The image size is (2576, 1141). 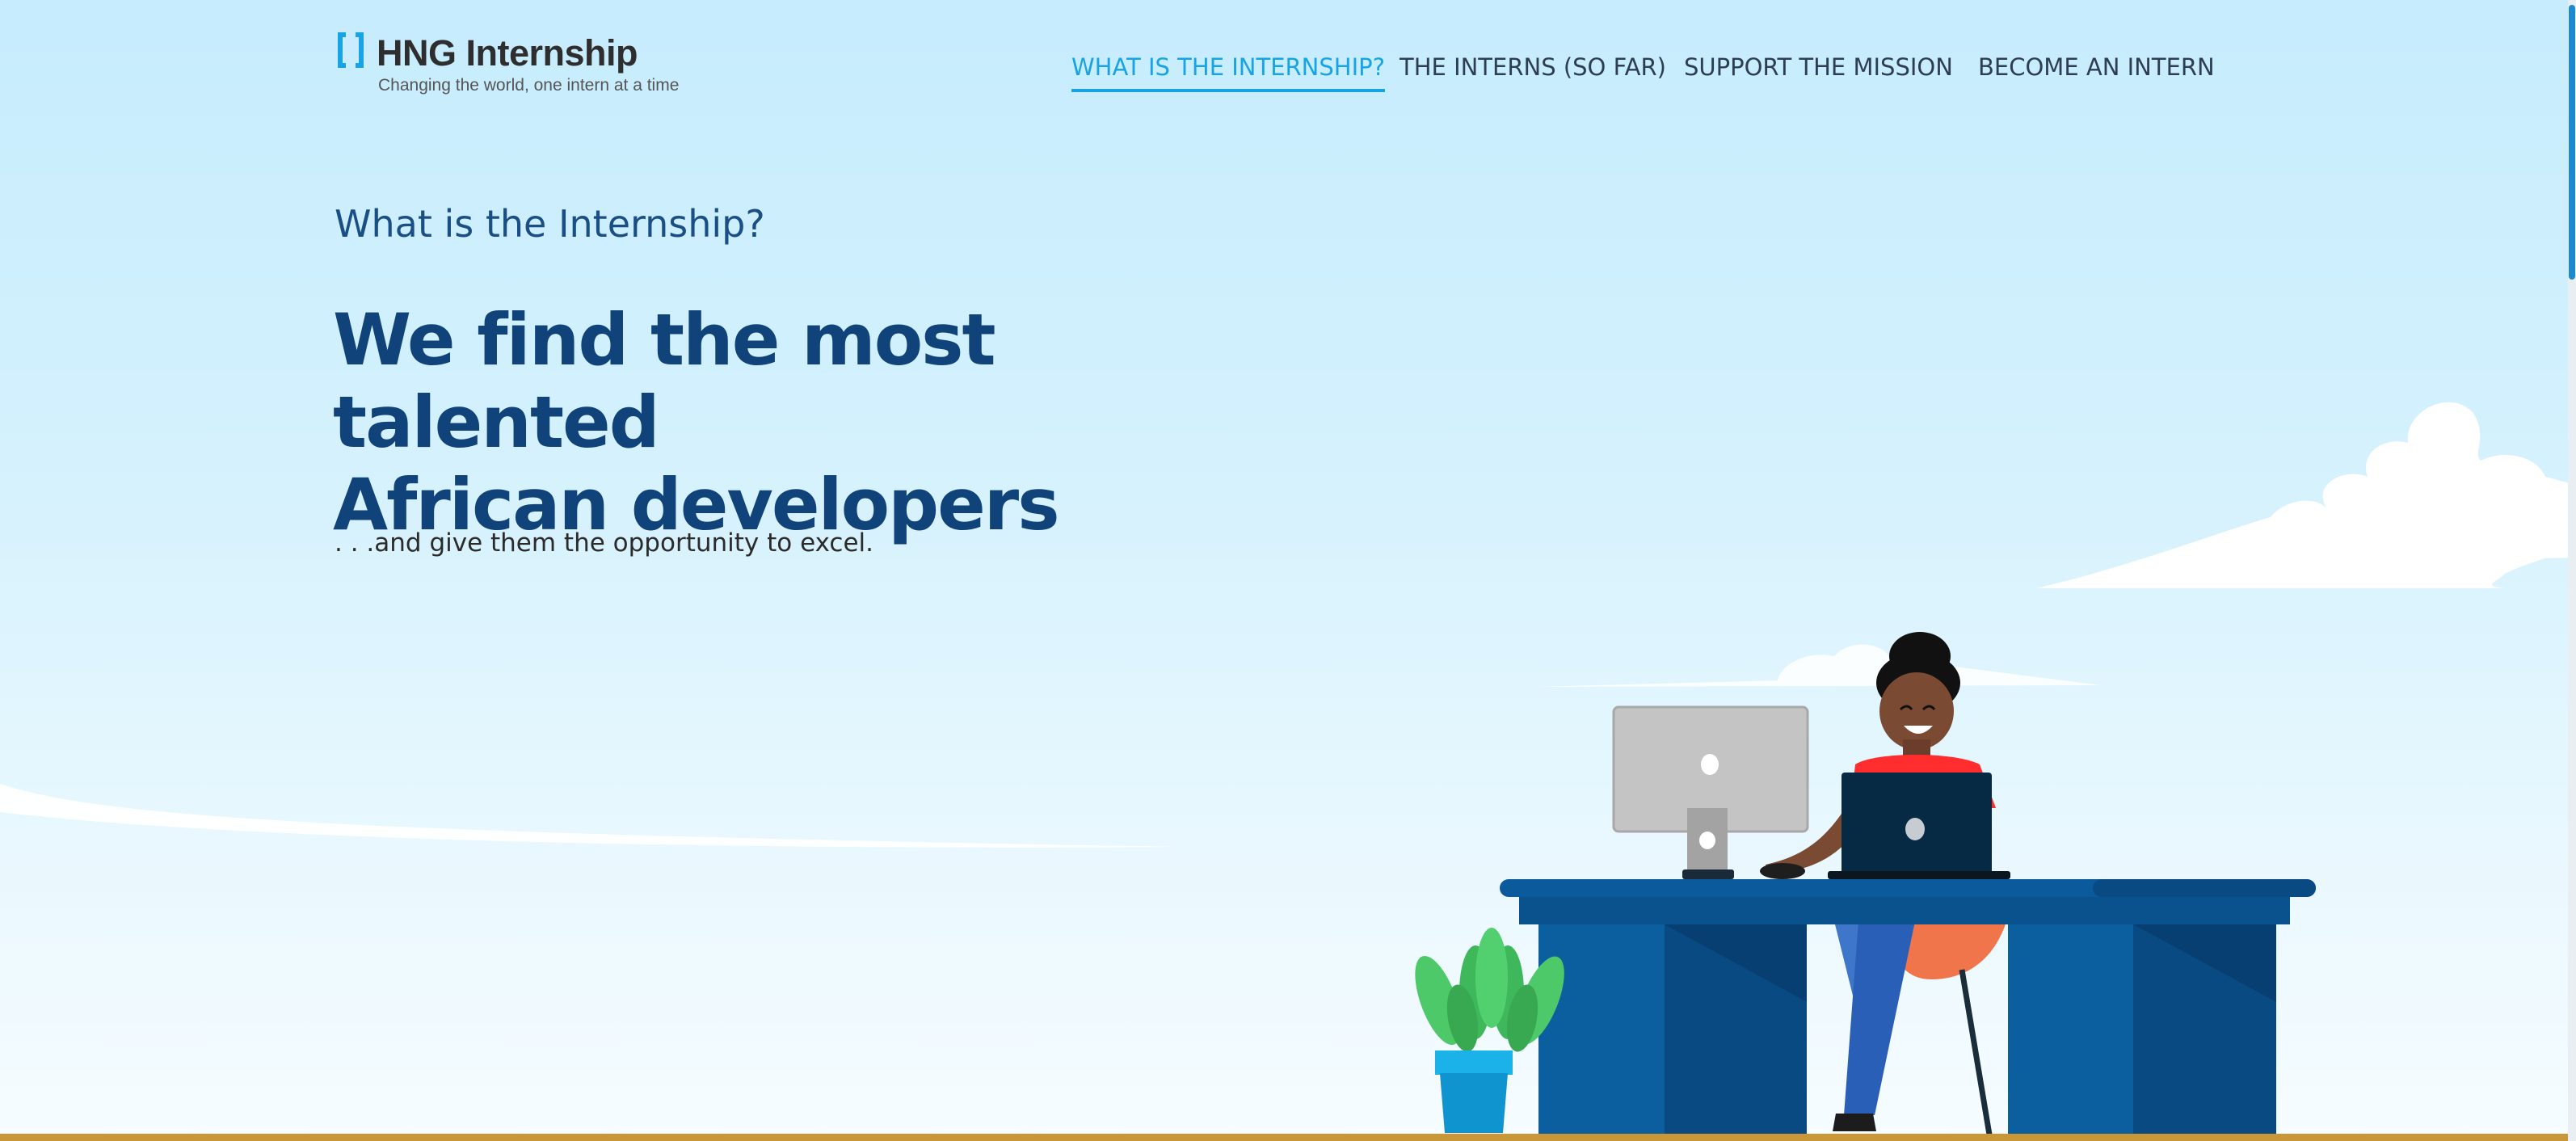 What do you see at coordinates (2572, 142) in the screenshot?
I see `scrollbar-thumb` at bounding box center [2572, 142].